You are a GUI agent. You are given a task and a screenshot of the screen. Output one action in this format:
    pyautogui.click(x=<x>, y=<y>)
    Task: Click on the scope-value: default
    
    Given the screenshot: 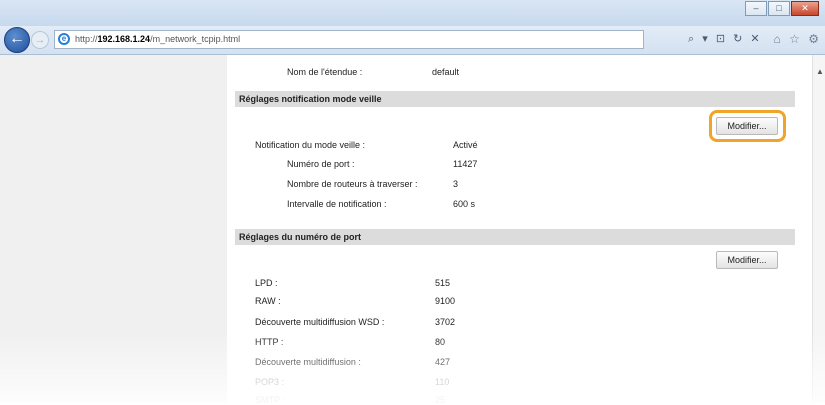 What is the action you would take?
    pyautogui.click(x=446, y=72)
    